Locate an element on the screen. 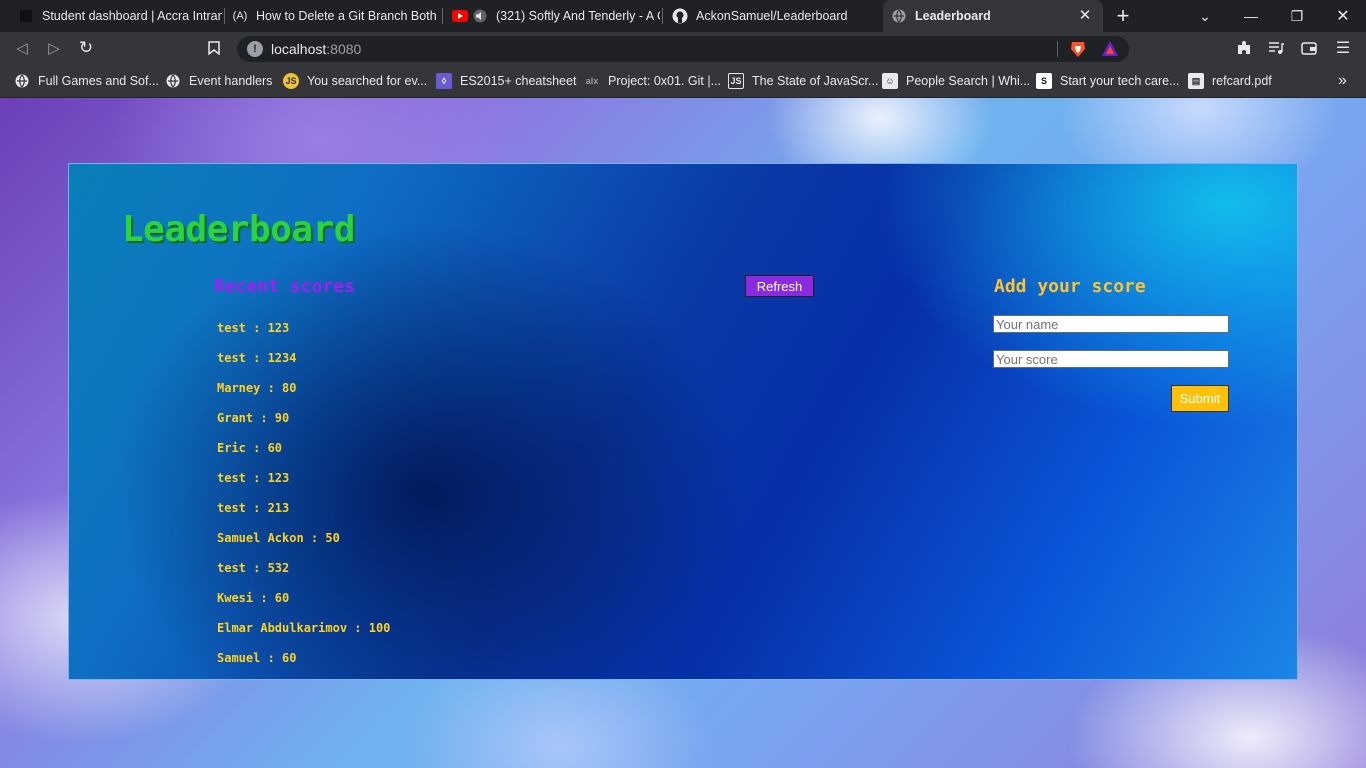  url-text: localhost:8080 is located at coordinates (316, 49).